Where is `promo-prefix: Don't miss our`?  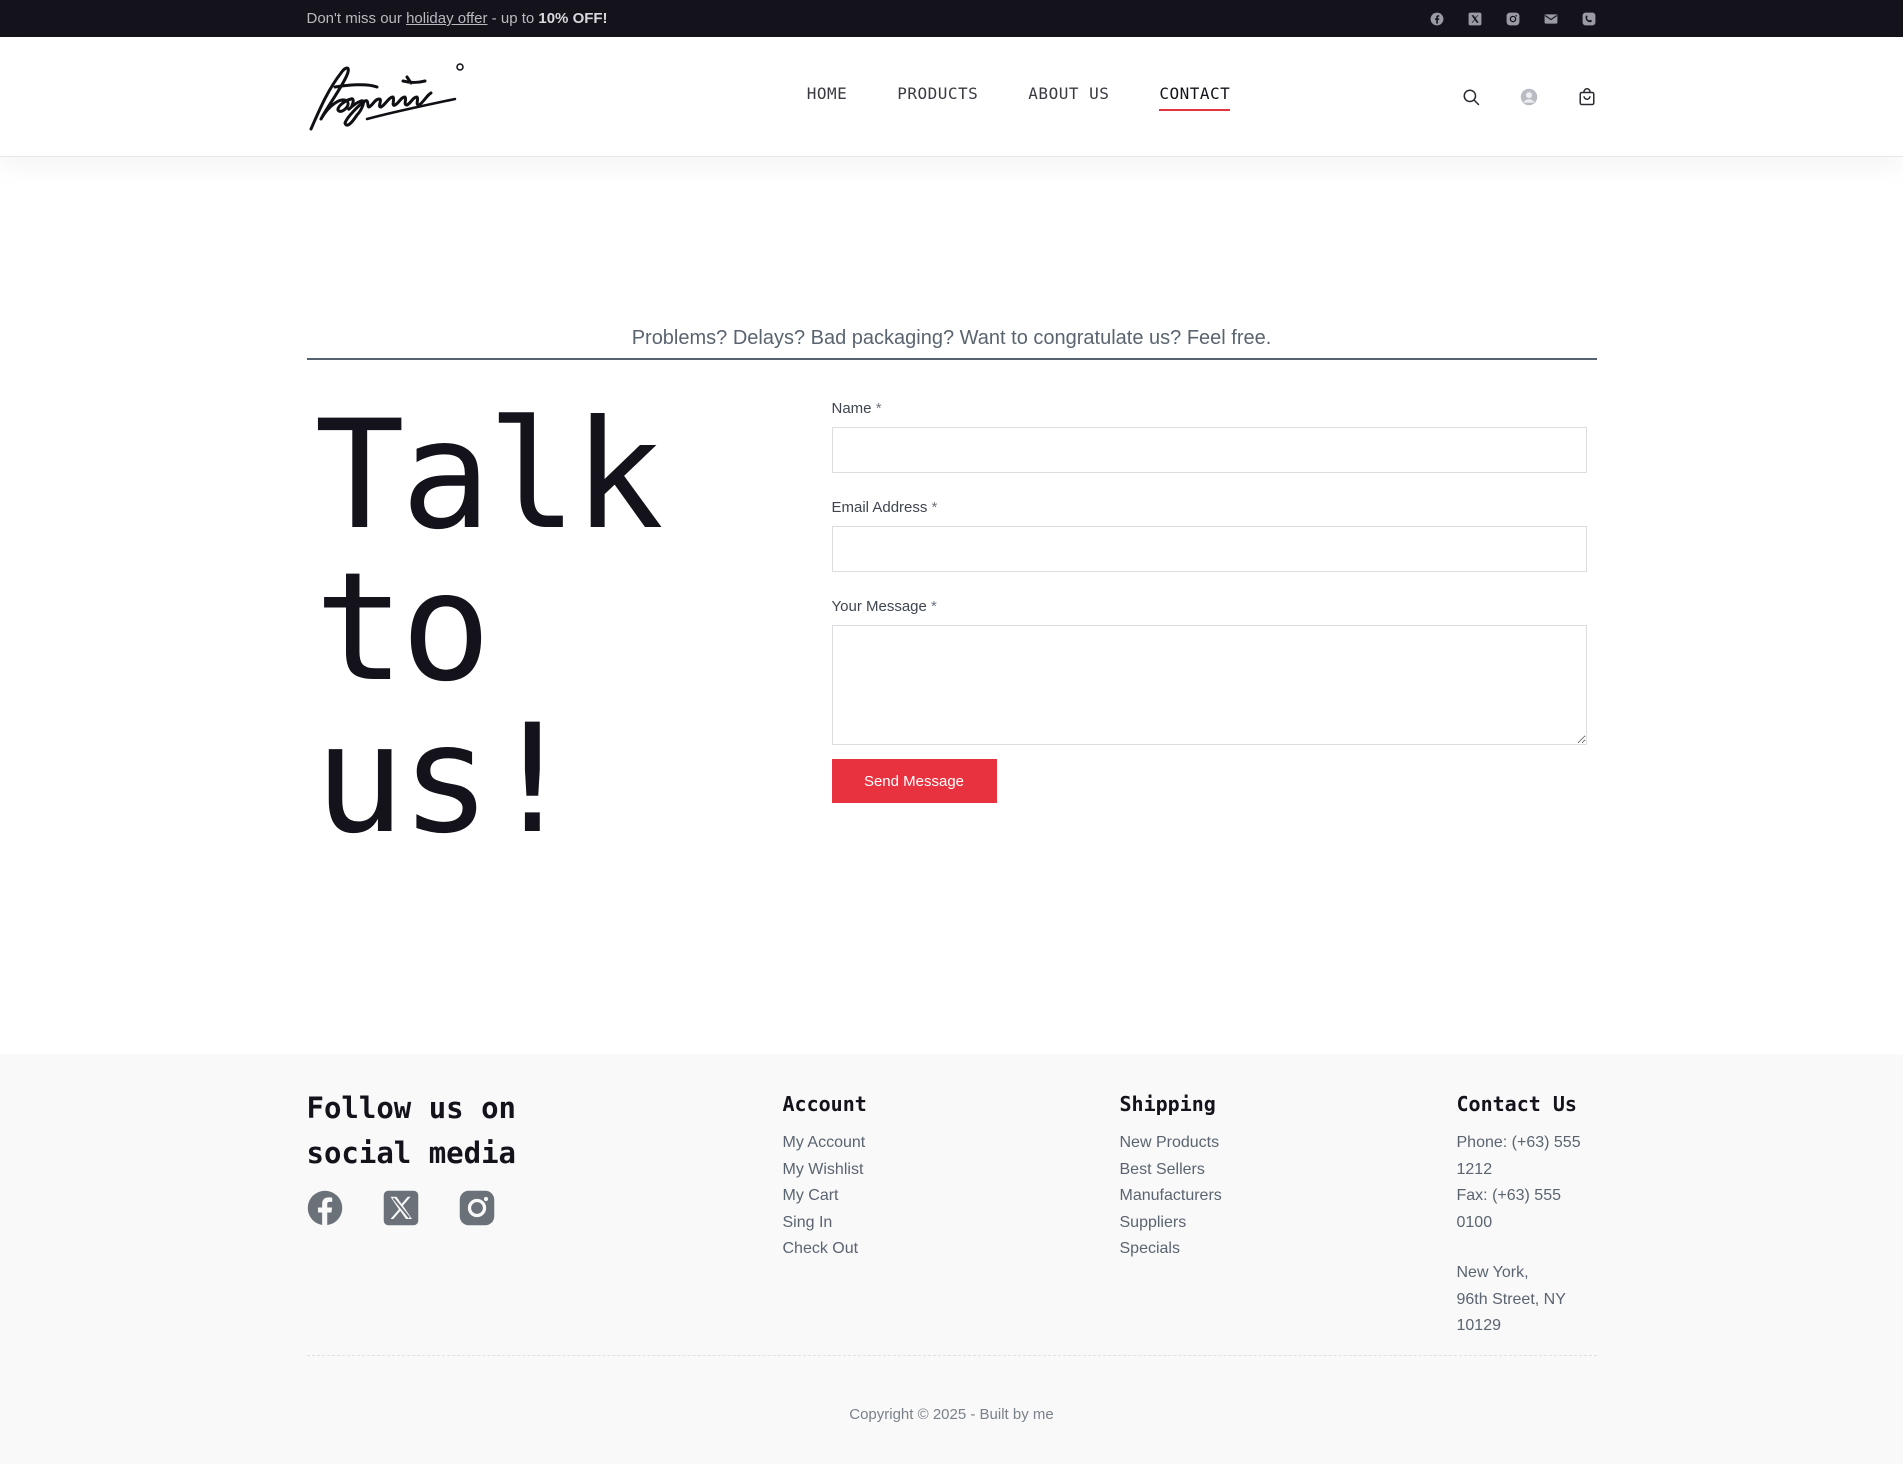 promo-prefix: Don't miss our is located at coordinates (356, 18).